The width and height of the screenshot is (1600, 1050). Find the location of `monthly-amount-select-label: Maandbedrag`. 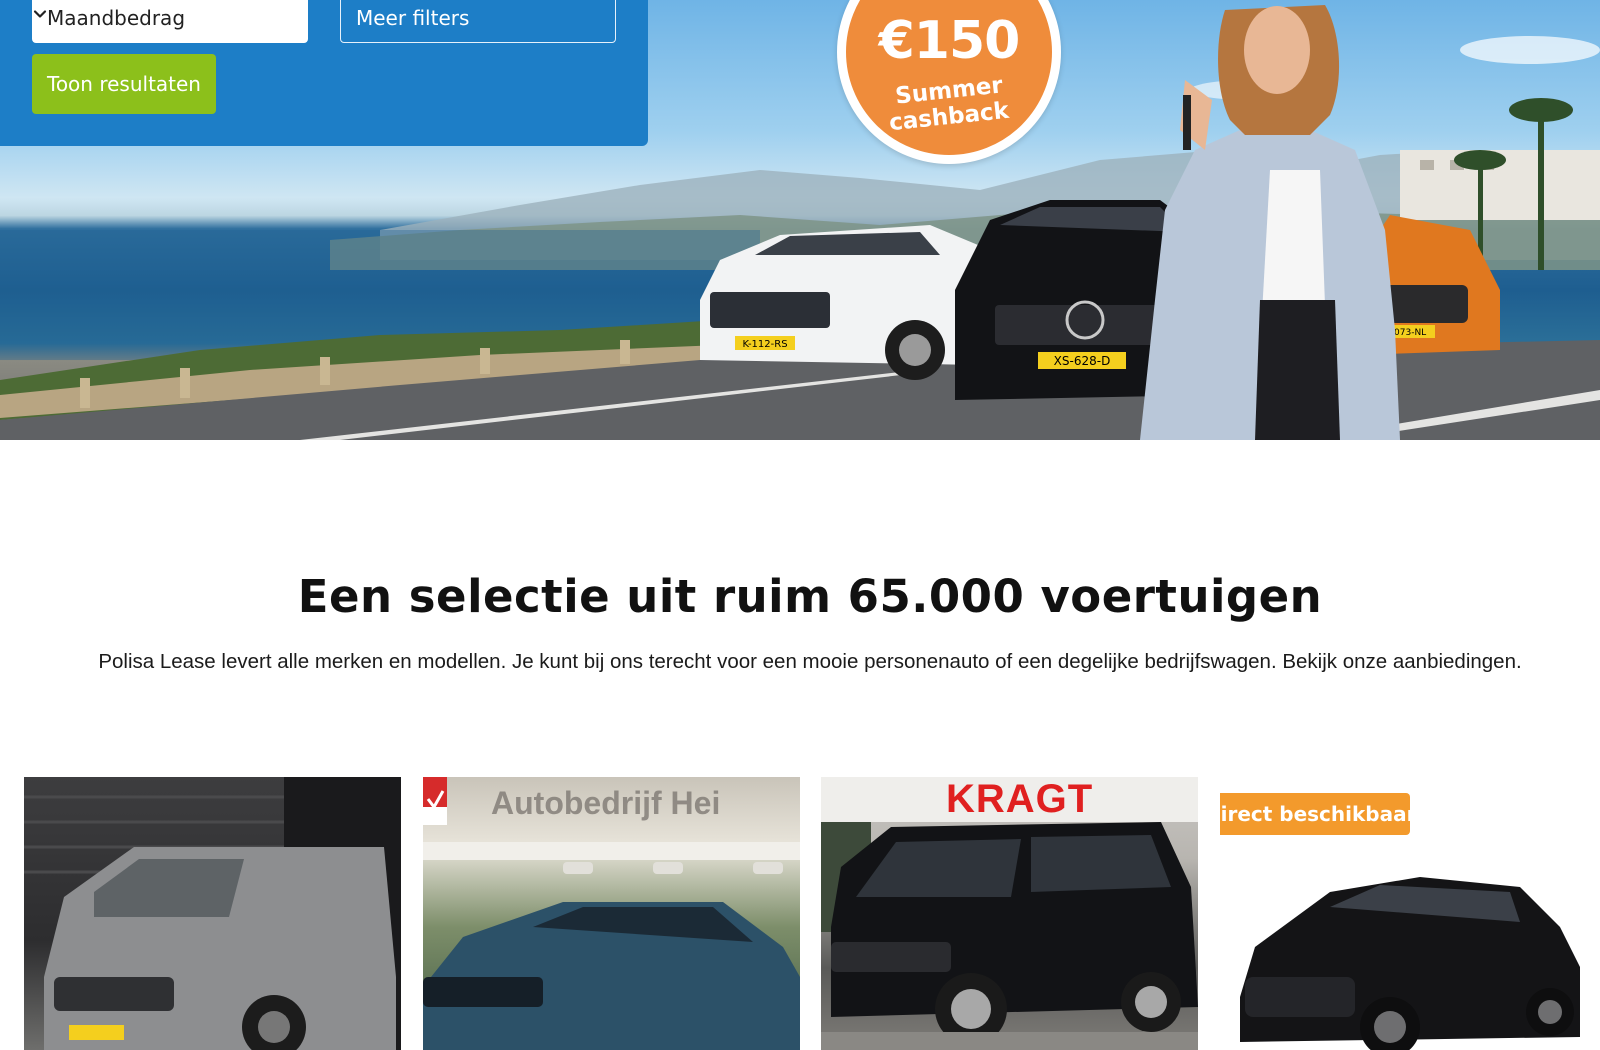

monthly-amount-select-label: Maandbedrag is located at coordinates (116, 17).